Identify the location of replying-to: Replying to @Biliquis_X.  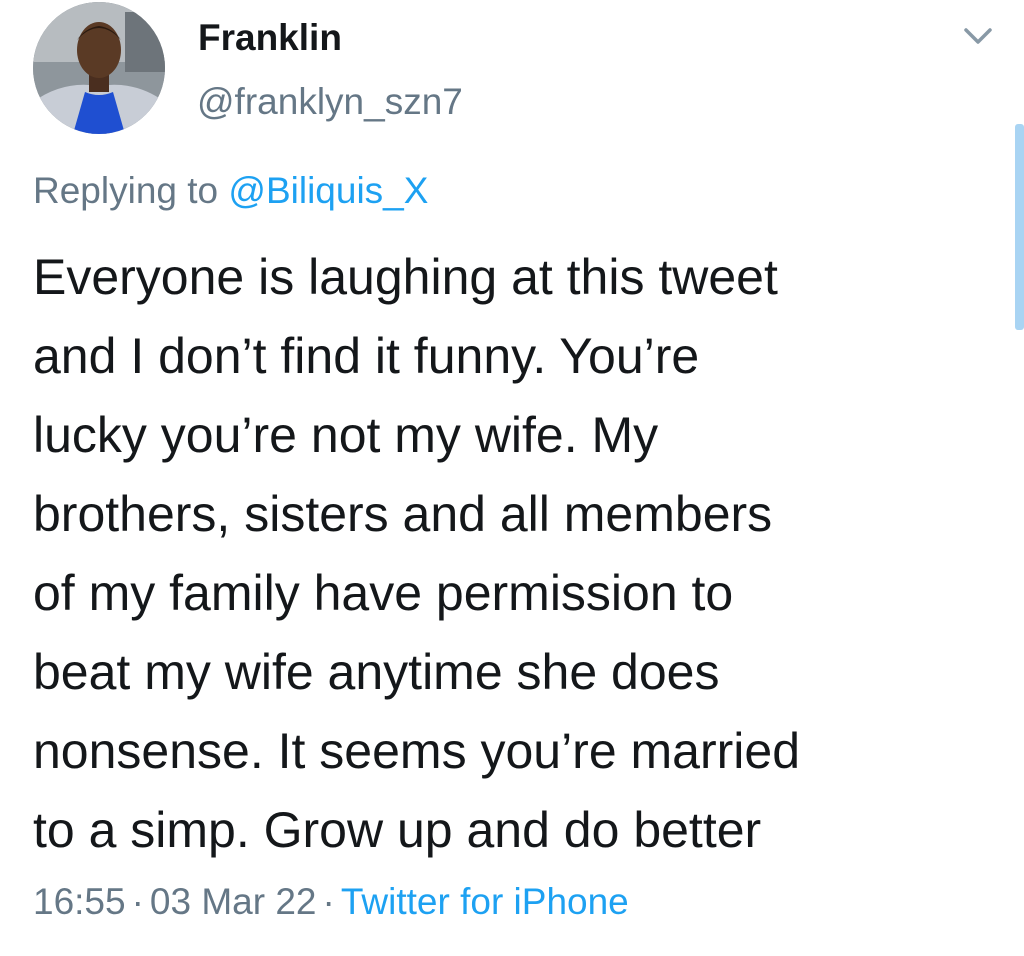
(230, 191).